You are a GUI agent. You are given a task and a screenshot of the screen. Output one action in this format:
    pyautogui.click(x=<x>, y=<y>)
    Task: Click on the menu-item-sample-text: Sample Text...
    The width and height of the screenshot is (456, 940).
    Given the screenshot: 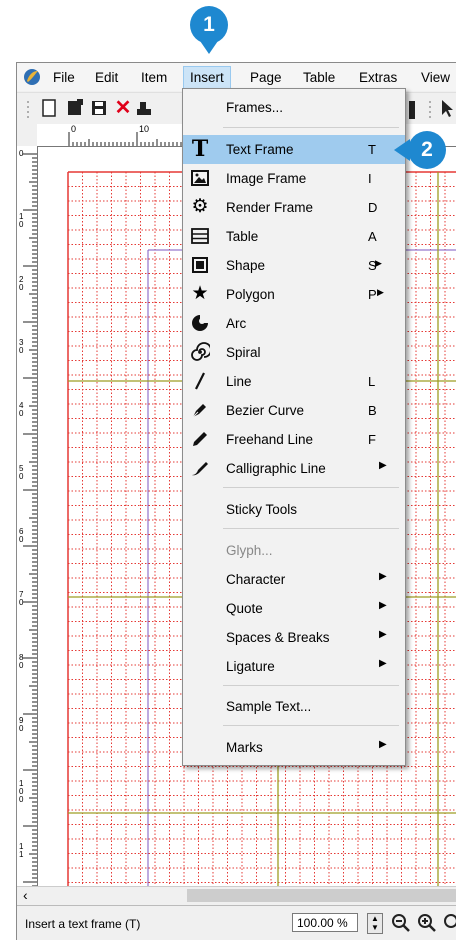 What is the action you would take?
    pyautogui.click(x=294, y=706)
    